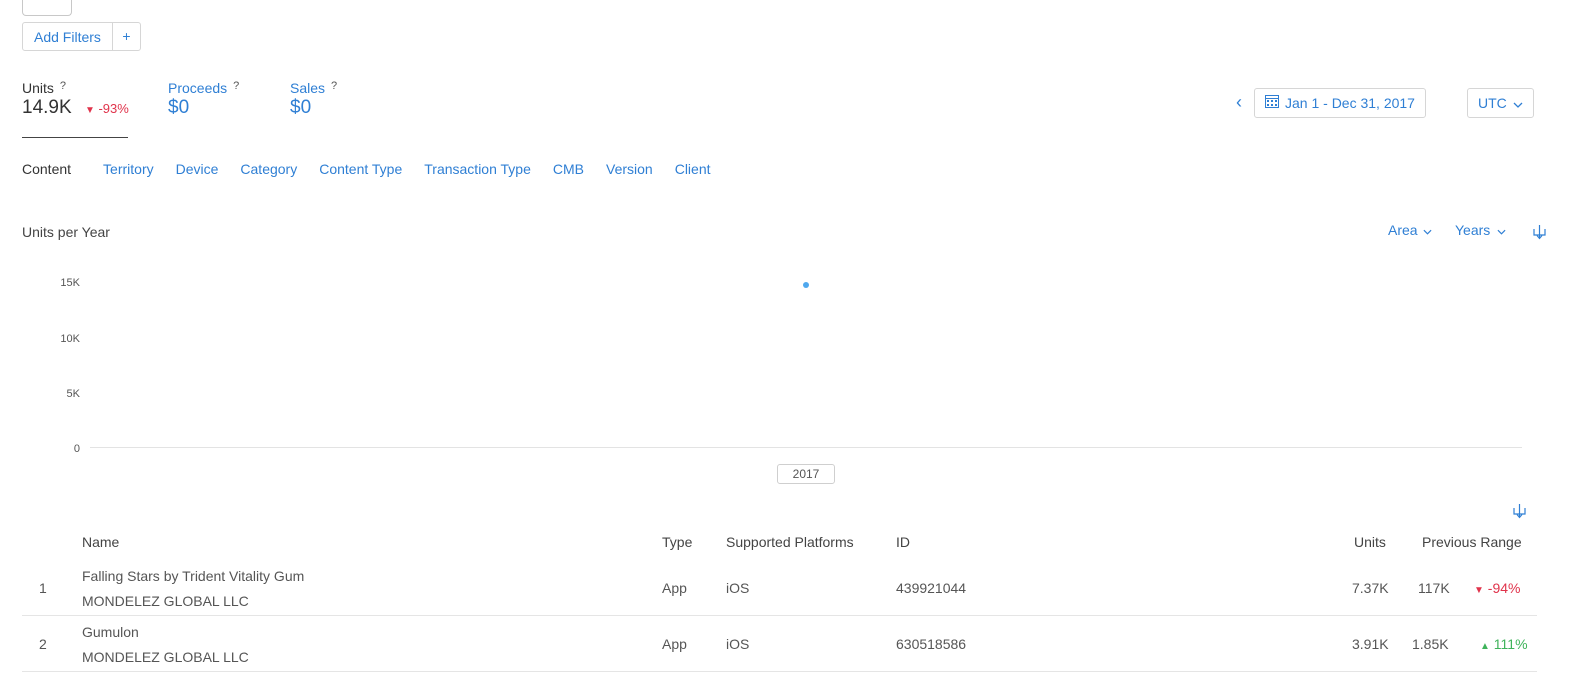 The image size is (1577, 676). What do you see at coordinates (110, 632) in the screenshot?
I see `app-name-link: Gumulon` at bounding box center [110, 632].